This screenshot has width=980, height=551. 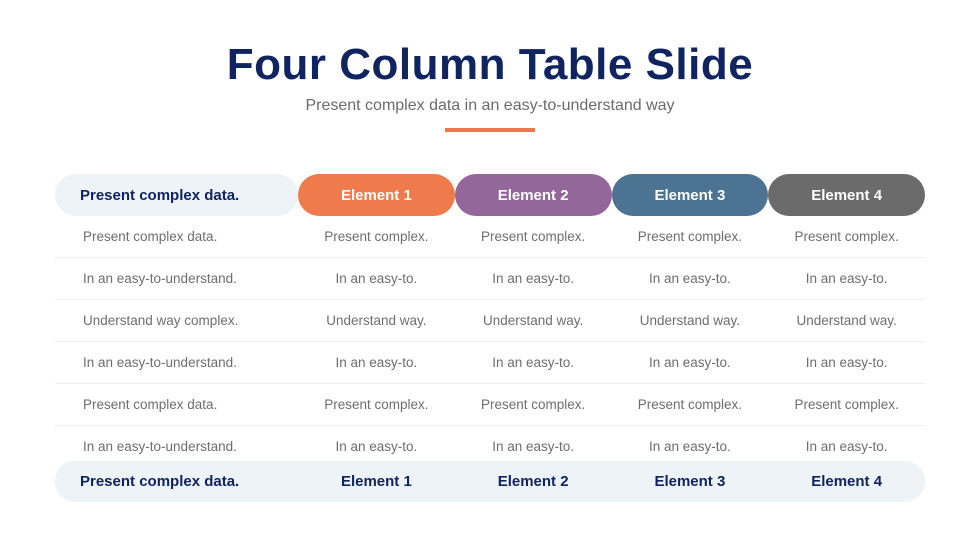 What do you see at coordinates (376, 481) in the screenshot?
I see `footer-cell: Element 1` at bounding box center [376, 481].